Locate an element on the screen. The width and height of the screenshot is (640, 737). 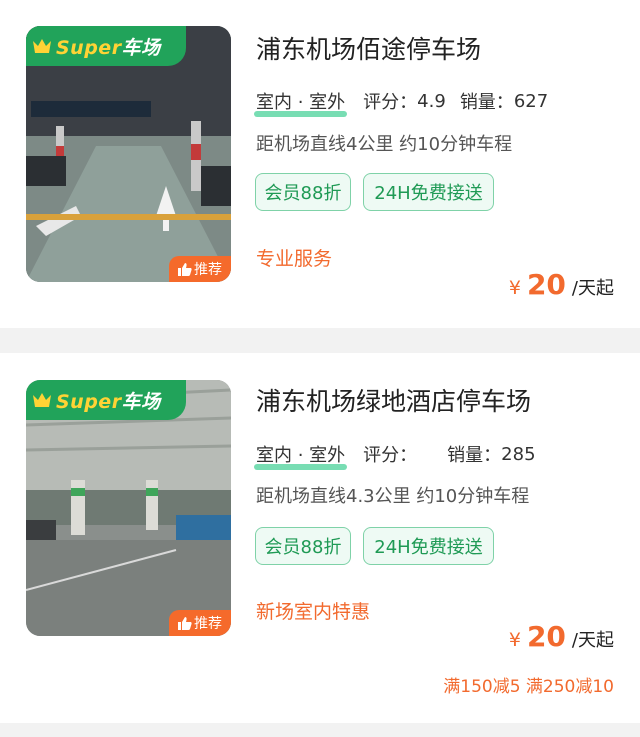
sales-value: 627 is located at coordinates (531, 101).